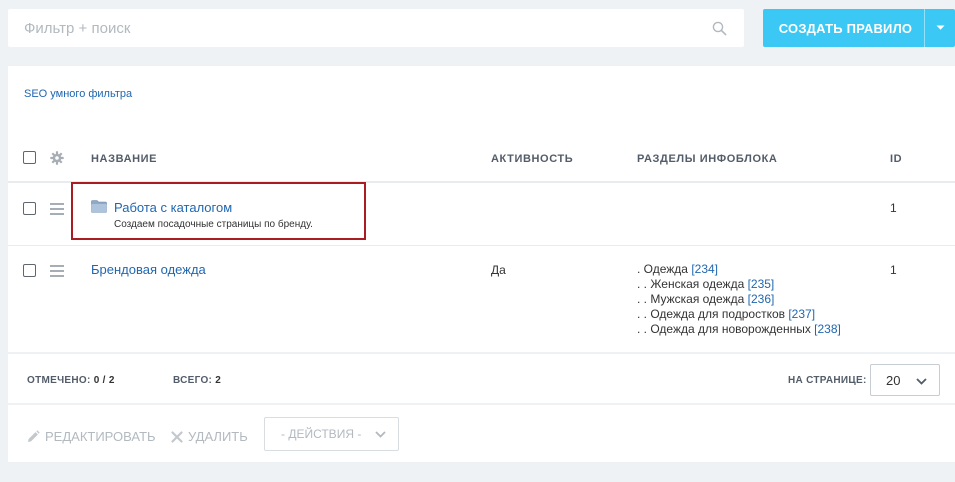  Describe the element at coordinates (57, 160) in the screenshot. I see `gear-icon` at that location.